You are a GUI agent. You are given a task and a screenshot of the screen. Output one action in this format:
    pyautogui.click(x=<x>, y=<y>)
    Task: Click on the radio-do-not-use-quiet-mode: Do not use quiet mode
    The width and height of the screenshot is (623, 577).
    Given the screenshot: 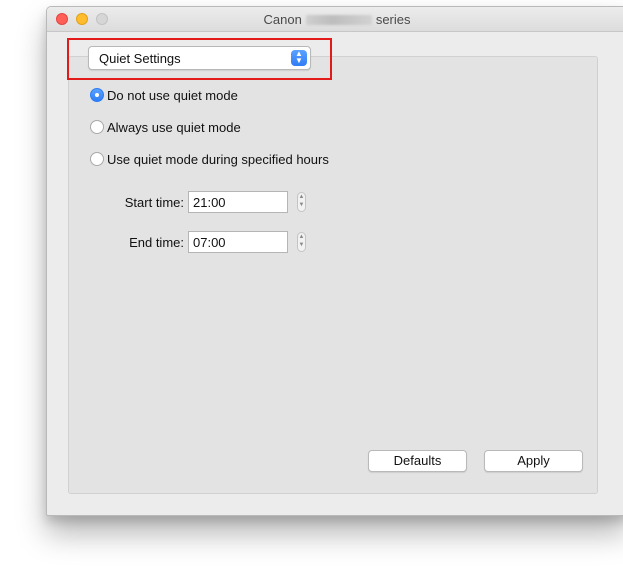 What is the action you would take?
    pyautogui.click(x=164, y=95)
    